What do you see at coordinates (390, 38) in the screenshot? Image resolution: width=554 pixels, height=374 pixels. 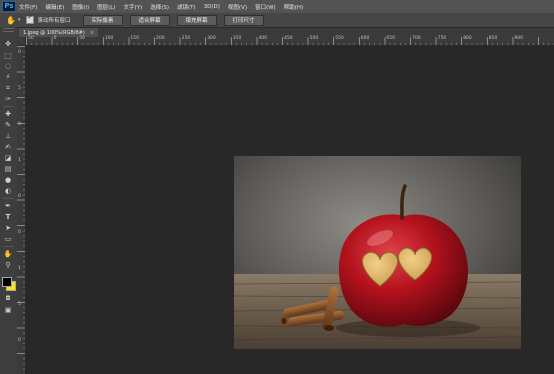 I see `ruler-tick-label: 650` at bounding box center [390, 38].